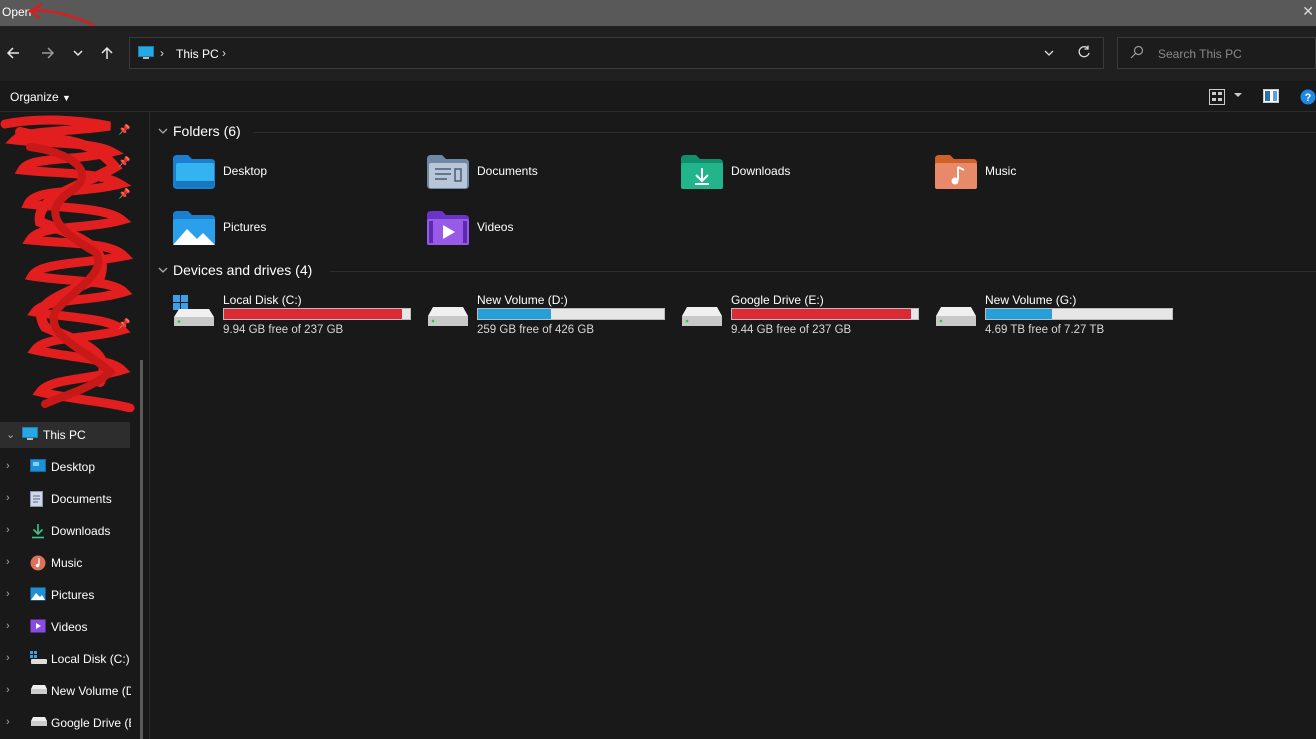 This screenshot has width=1316, height=739. What do you see at coordinates (73, 595) in the screenshot?
I see `sidebar-item-label: Pictures` at bounding box center [73, 595].